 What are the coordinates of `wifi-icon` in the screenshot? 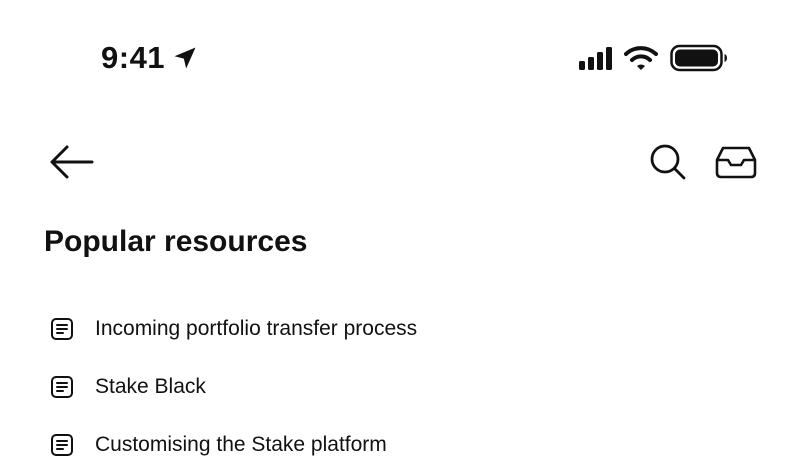 It's located at (641, 58).